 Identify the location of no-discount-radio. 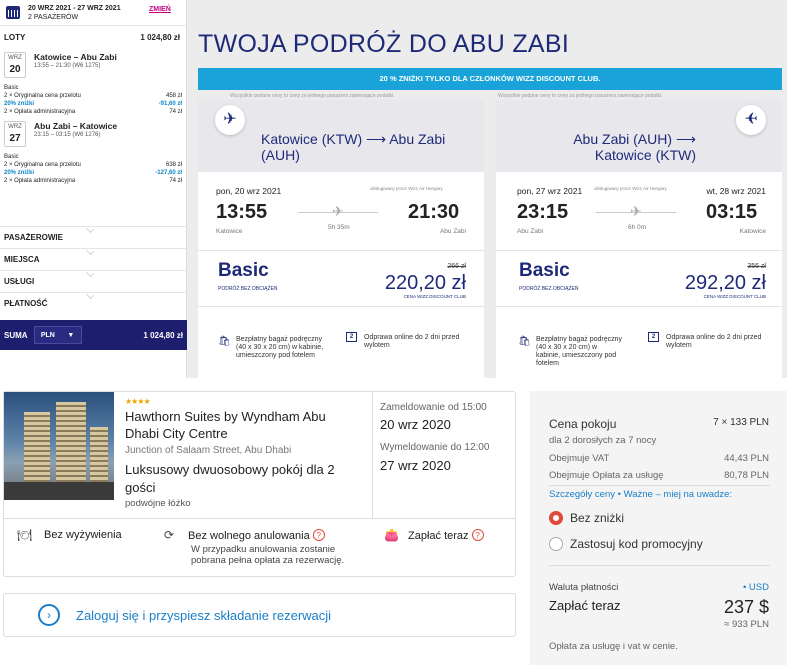
(556, 518).